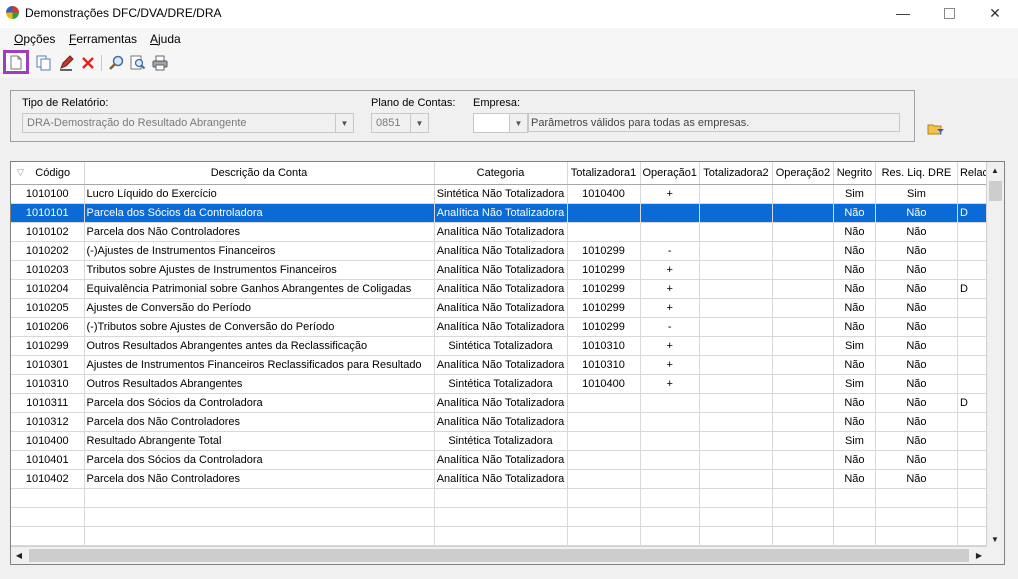 Image resolution: width=1018 pixels, height=579 pixels. What do you see at coordinates (854, 173) in the screenshot?
I see `column-header: Negrito` at bounding box center [854, 173].